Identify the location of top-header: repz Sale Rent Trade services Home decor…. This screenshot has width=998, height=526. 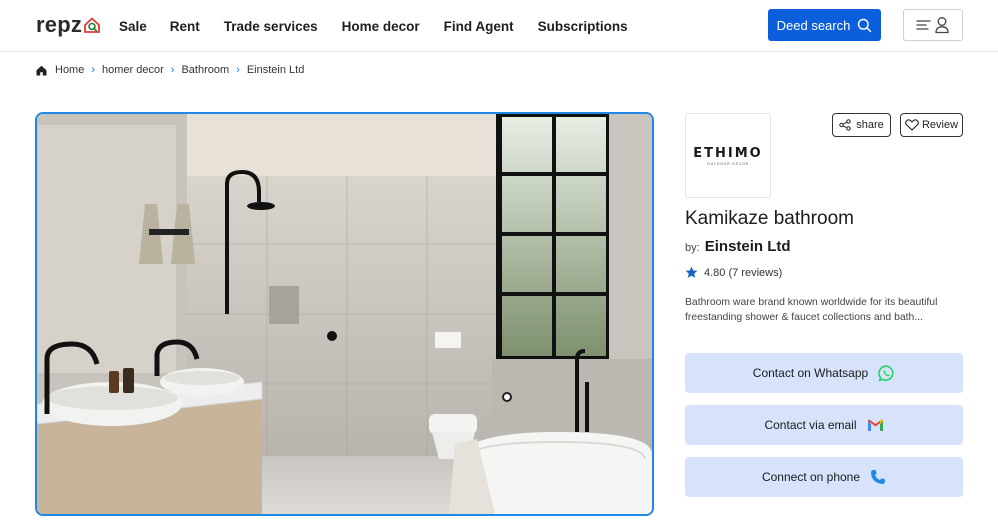
(499, 26).